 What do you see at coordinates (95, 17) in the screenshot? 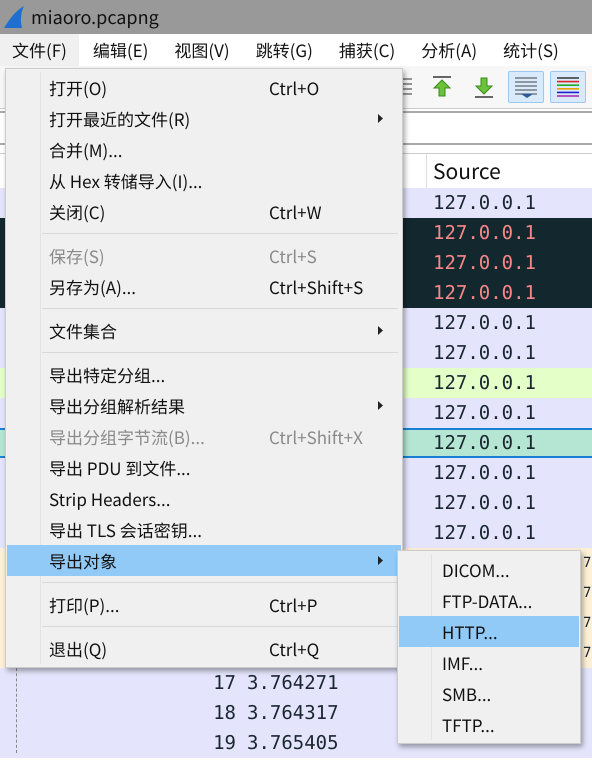
I see `window-title: miaoro.pcapng` at bounding box center [95, 17].